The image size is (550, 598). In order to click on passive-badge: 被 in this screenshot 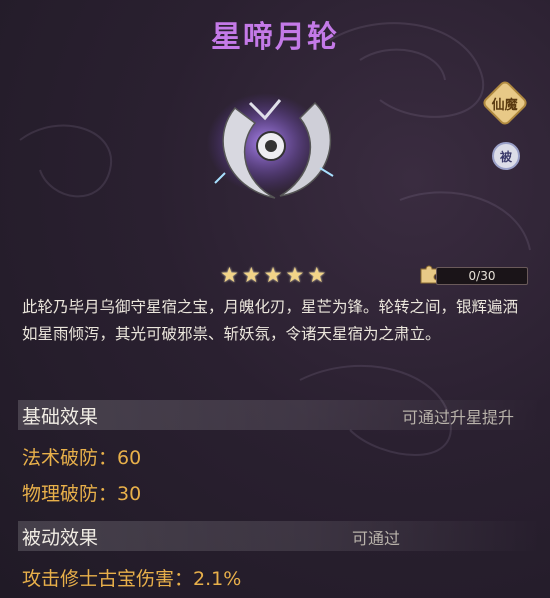, I will do `click(506, 156)`.